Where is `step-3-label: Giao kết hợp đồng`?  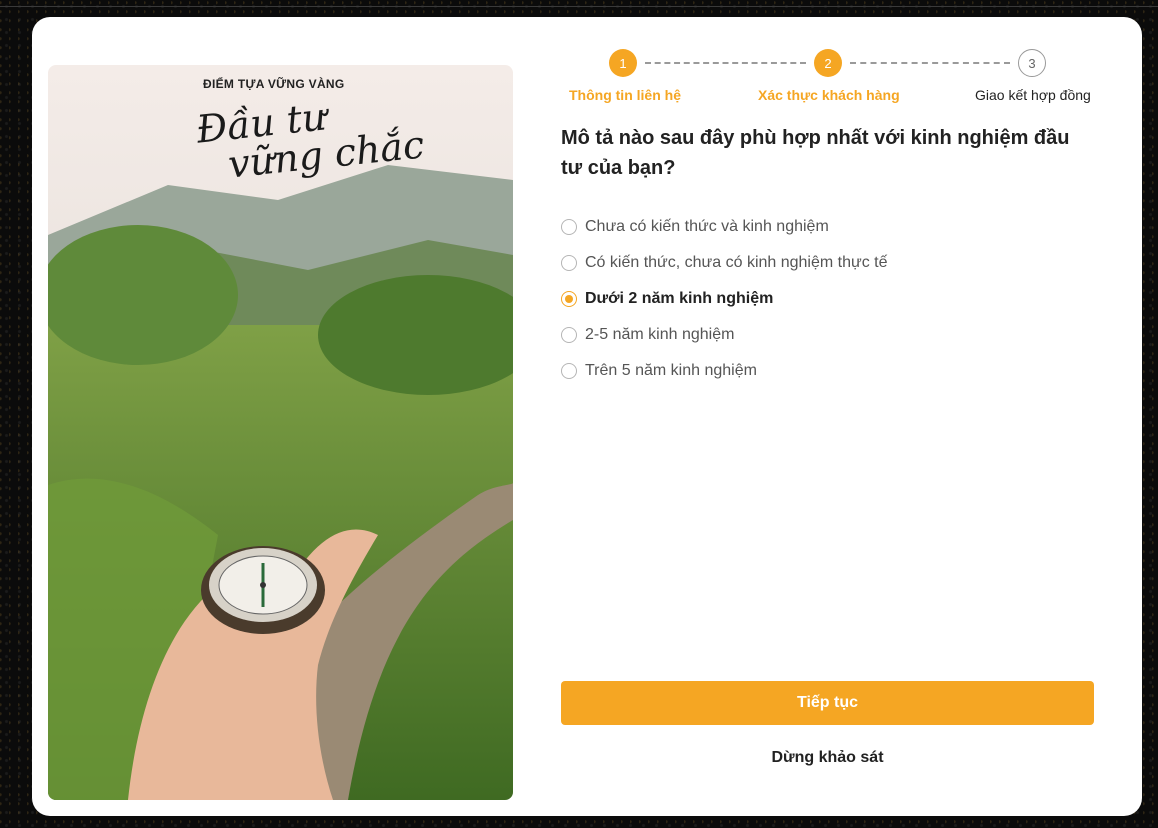 step-3-label: Giao kết hợp đồng is located at coordinates (1033, 95).